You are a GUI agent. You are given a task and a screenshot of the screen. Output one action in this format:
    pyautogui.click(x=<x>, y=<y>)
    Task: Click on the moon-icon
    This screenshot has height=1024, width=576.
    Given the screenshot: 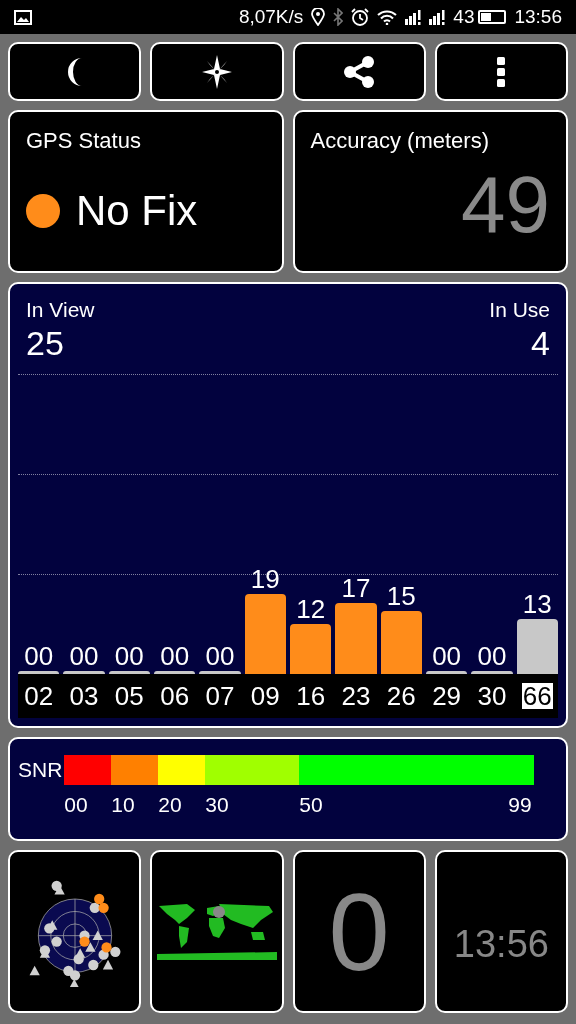 What is the action you would take?
    pyautogui.click(x=74, y=71)
    